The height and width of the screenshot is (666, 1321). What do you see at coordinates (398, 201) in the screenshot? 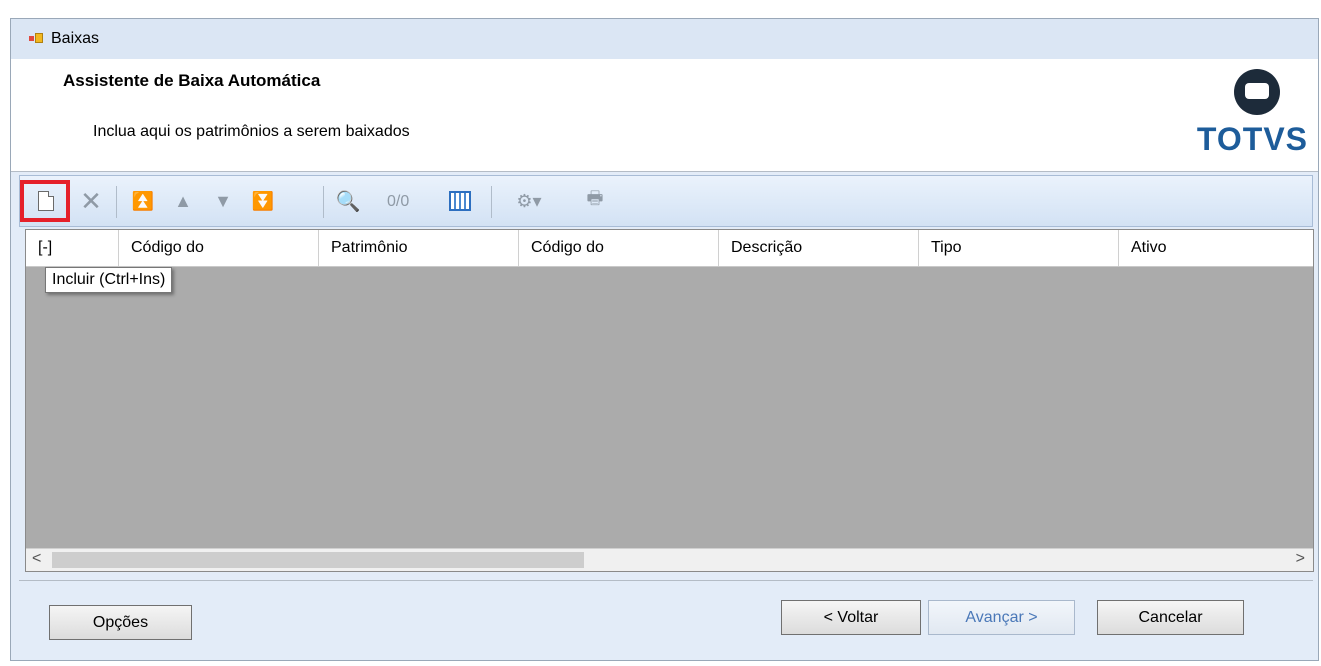
I see `record-counter: 0/0` at bounding box center [398, 201].